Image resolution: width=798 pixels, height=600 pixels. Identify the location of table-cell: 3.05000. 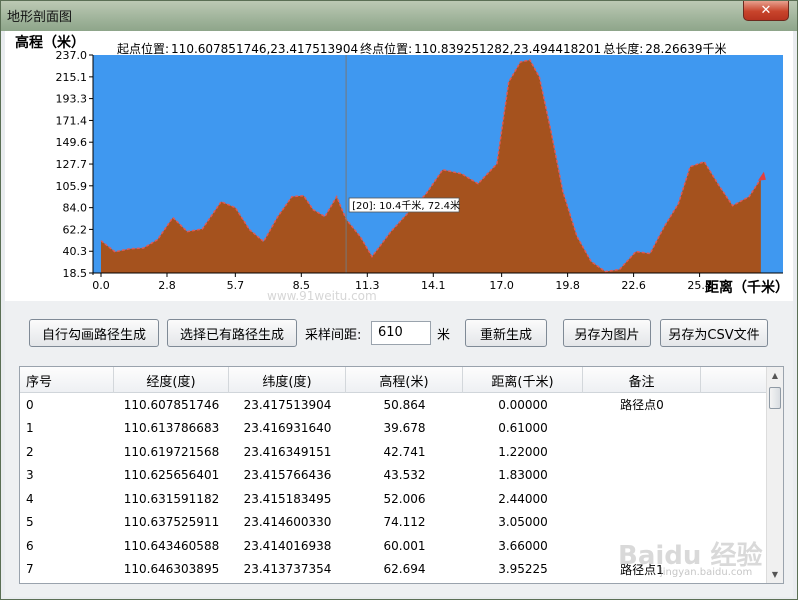
(523, 522).